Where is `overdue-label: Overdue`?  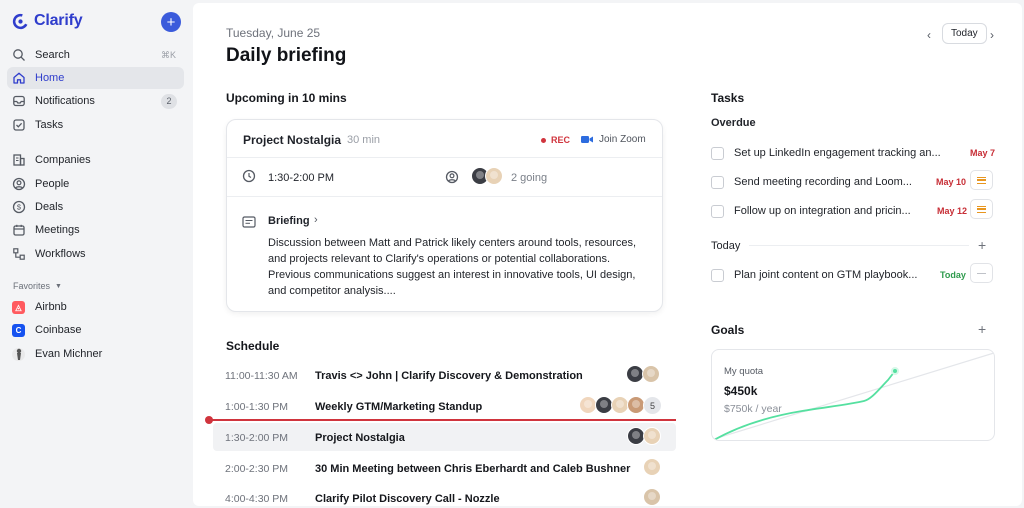
overdue-label: Overdue is located at coordinates (733, 123).